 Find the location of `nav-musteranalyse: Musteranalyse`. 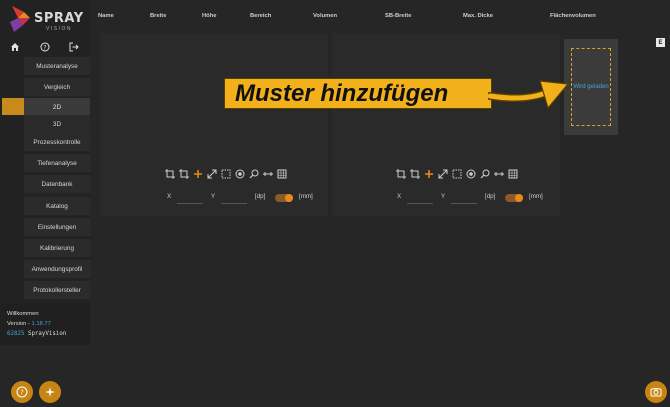

nav-musteranalyse: Musteranalyse is located at coordinates (57, 66).